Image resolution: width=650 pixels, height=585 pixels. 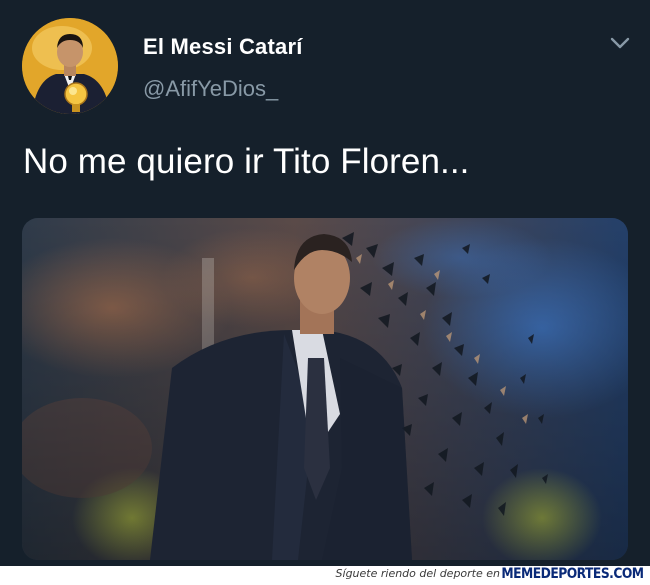 I want to click on user-handle: @AfifYeDios_, so click(x=210, y=89).